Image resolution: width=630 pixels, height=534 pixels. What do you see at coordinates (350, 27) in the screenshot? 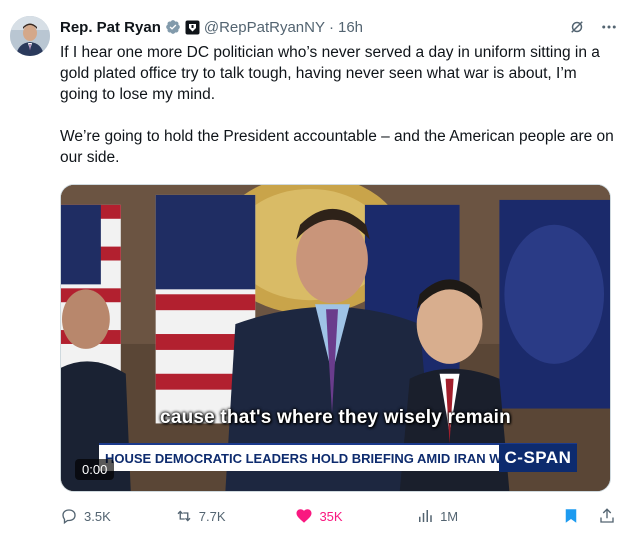
I see `post-time: 16h` at bounding box center [350, 27].